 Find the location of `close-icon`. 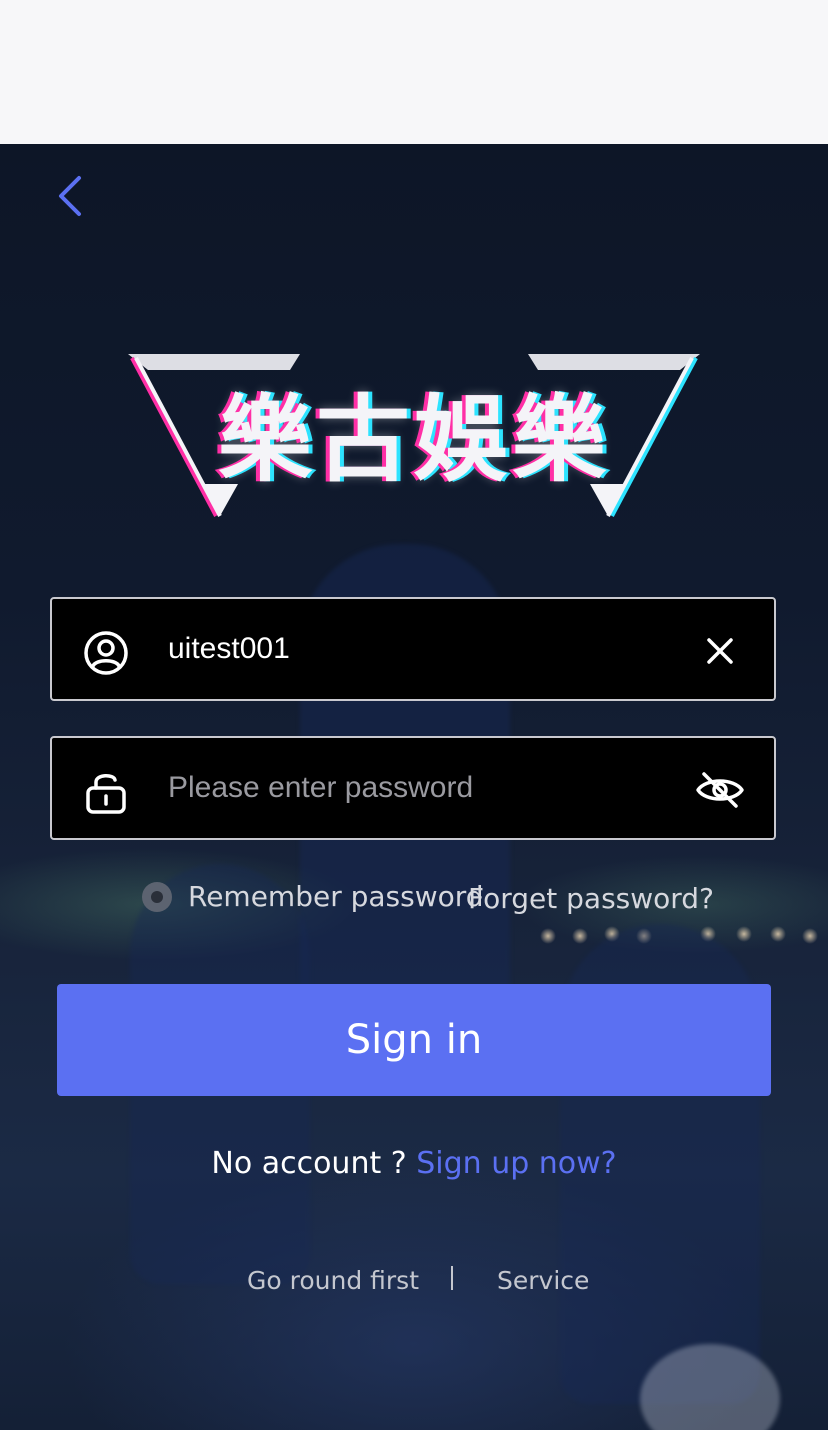

close-icon is located at coordinates (720, 651).